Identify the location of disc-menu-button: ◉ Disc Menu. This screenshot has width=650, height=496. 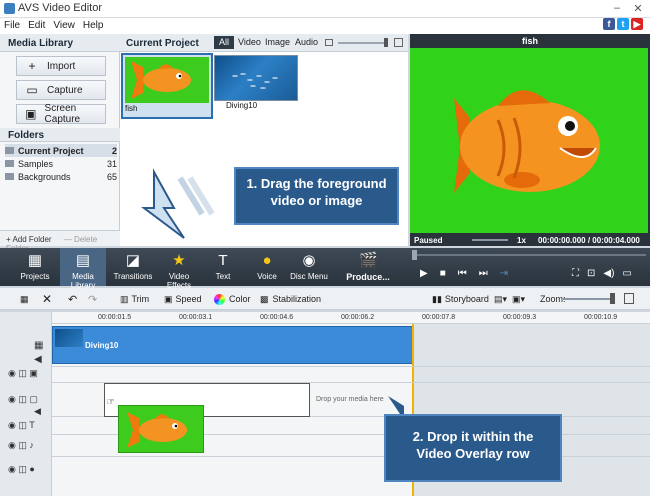
(309, 267).